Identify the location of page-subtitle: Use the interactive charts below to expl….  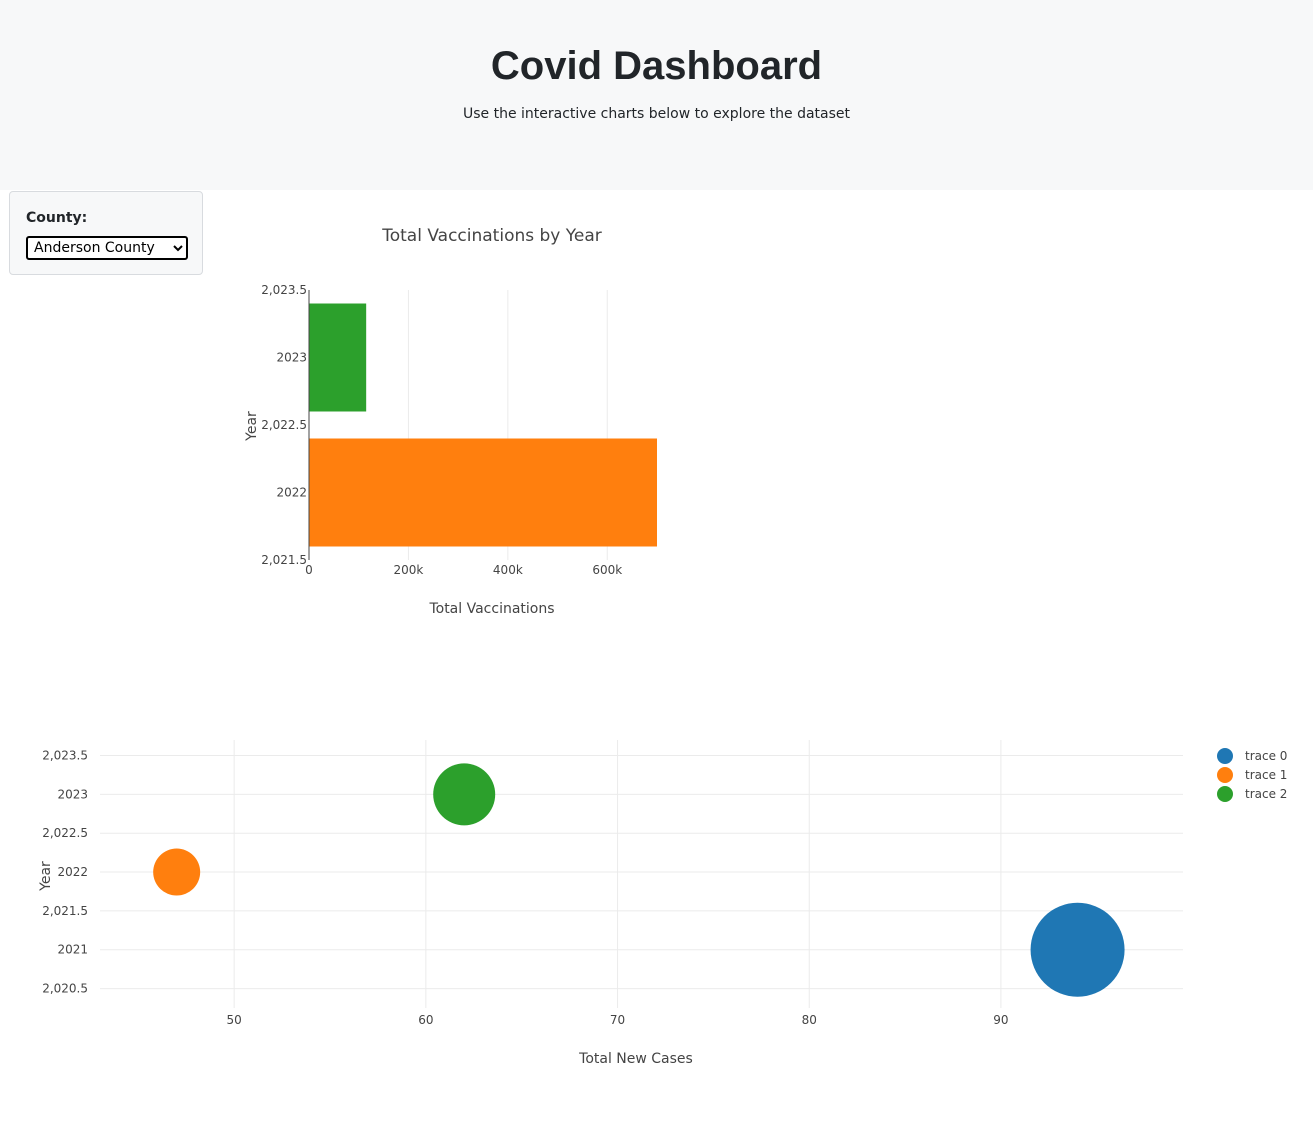
(656, 114).